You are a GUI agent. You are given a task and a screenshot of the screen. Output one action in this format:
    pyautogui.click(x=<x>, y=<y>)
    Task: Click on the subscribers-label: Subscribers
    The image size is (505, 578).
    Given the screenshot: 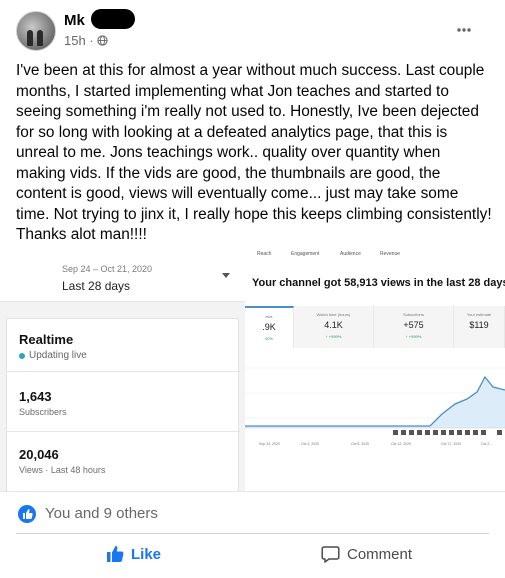 What is the action you would take?
    pyautogui.click(x=43, y=412)
    